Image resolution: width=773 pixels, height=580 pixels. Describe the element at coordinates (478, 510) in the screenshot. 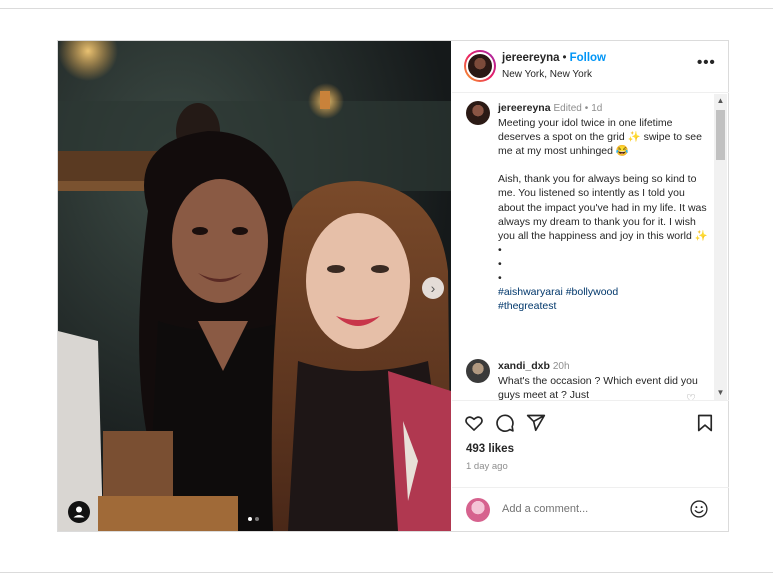

I see `current-user-avatar` at that location.